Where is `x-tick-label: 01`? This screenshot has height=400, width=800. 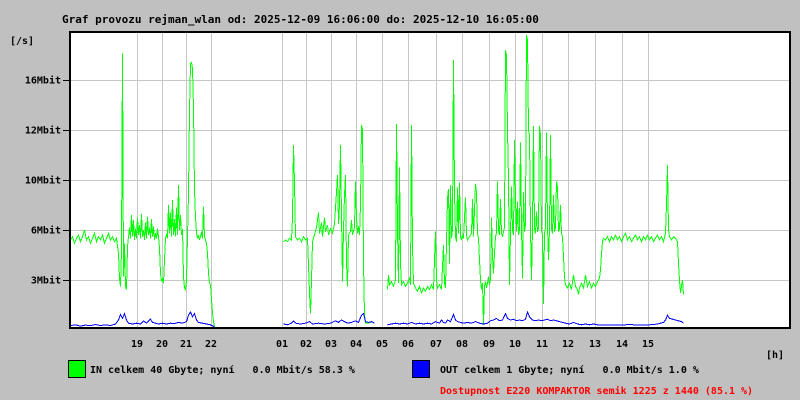 x-tick-label: 01 is located at coordinates (282, 344).